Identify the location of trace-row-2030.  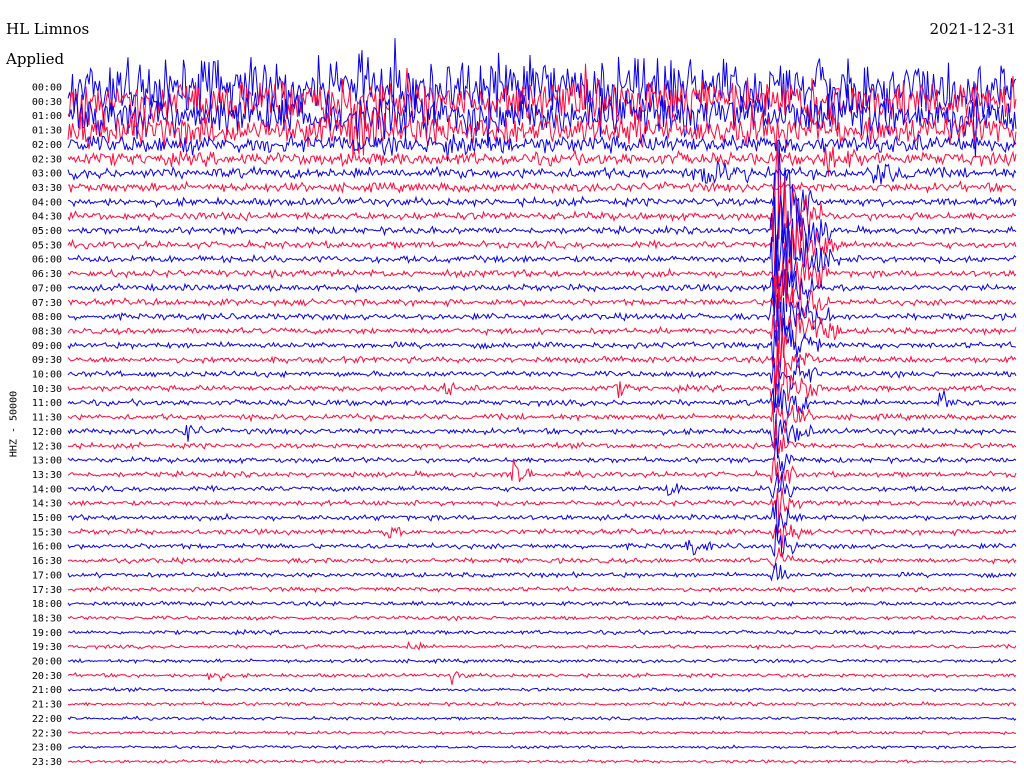
(542, 678).